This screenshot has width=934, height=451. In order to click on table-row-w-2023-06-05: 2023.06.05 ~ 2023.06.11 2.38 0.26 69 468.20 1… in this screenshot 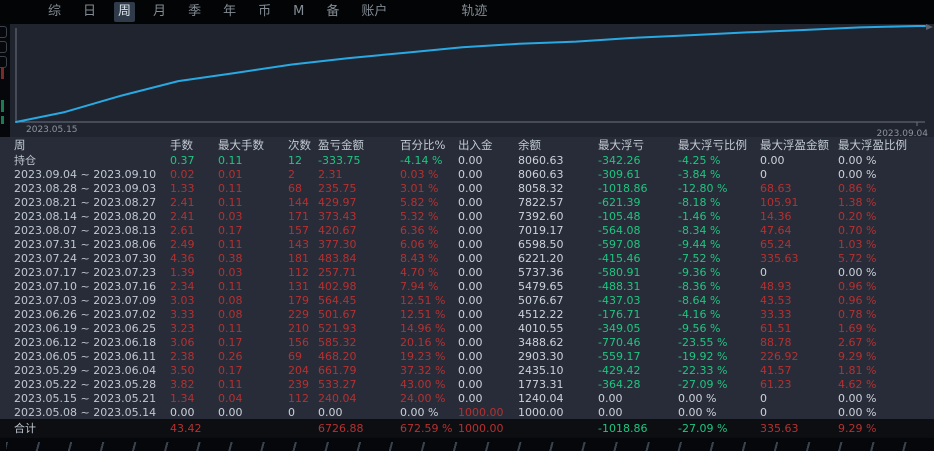, I will do `click(467, 356)`.